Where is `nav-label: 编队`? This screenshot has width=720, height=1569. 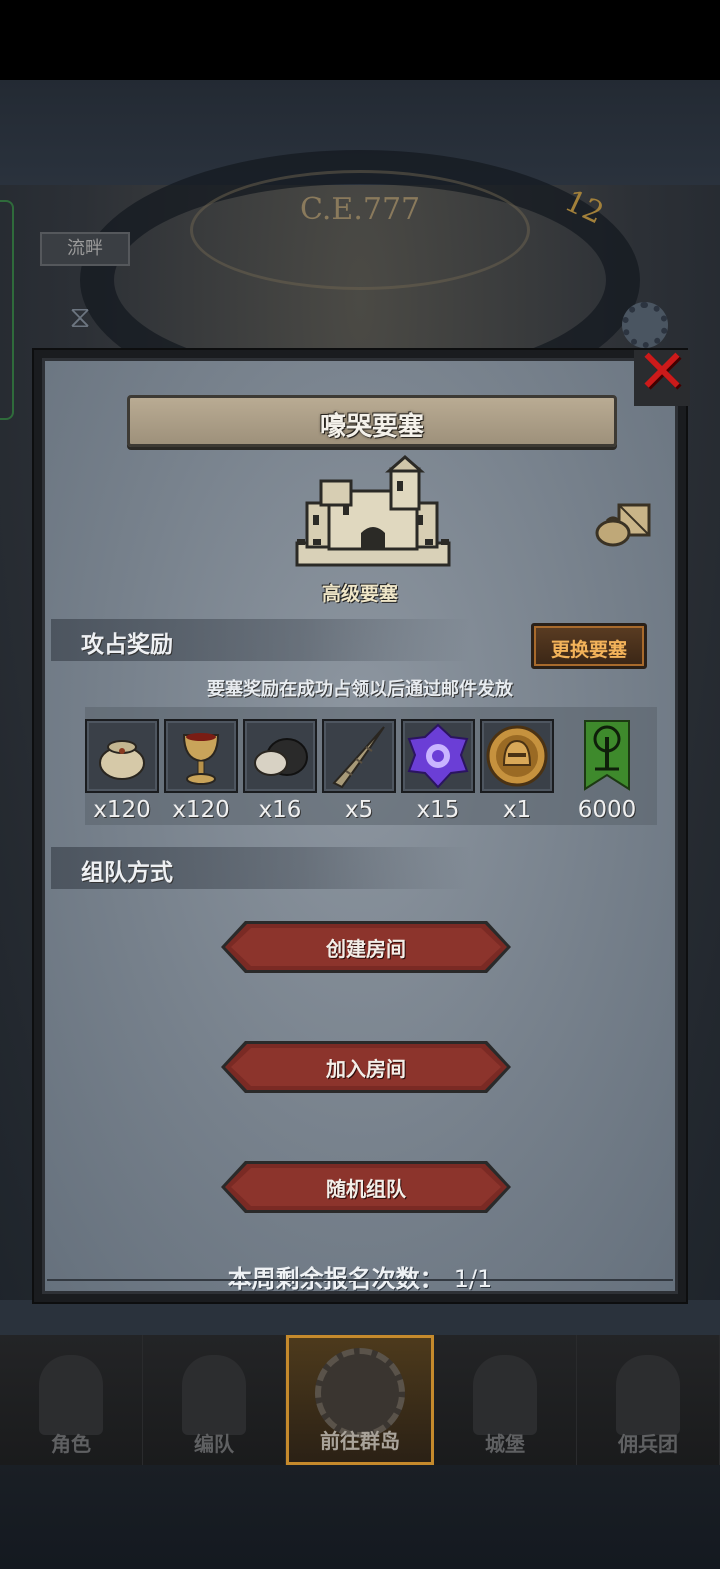 nav-label: 编队 is located at coordinates (214, 1444).